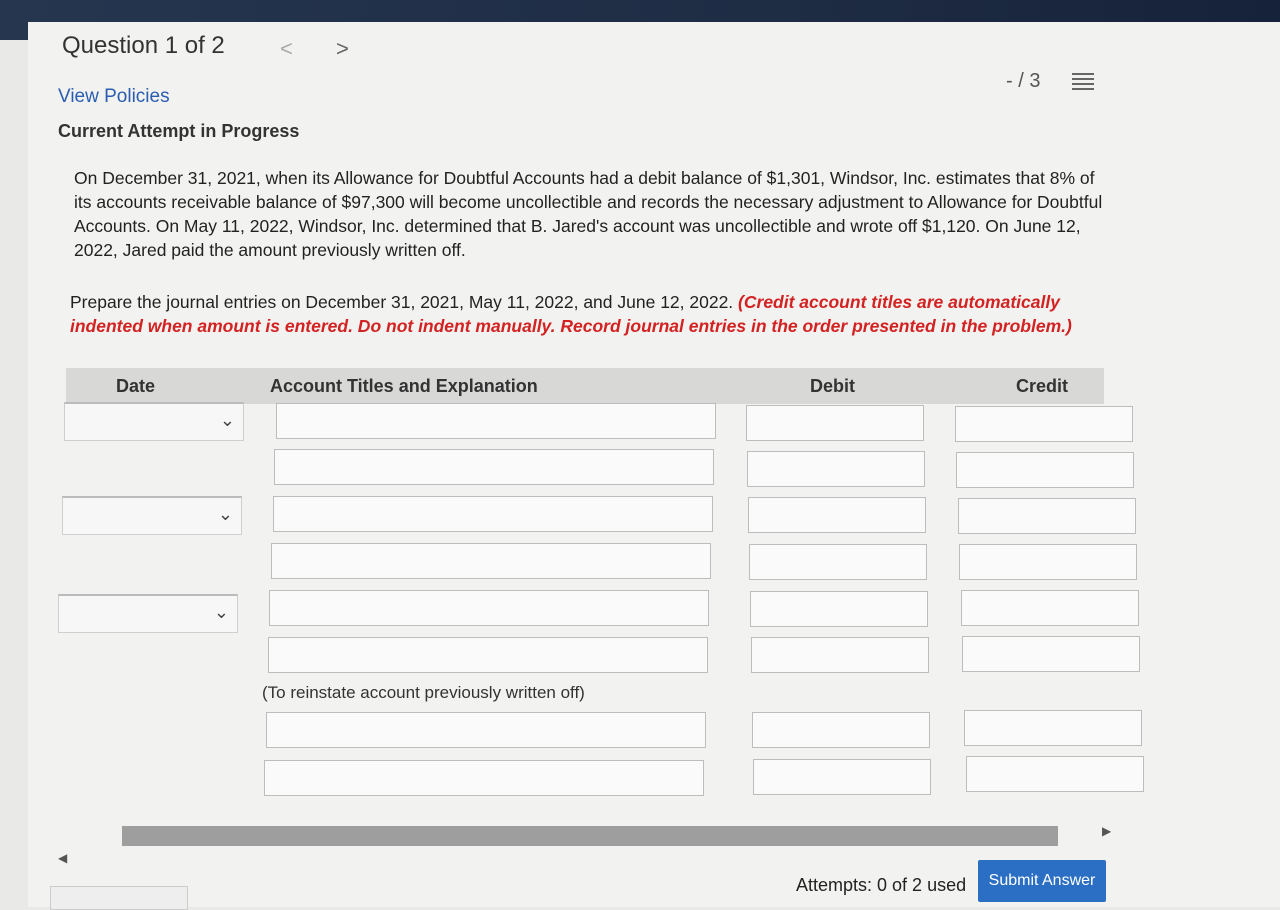  I want to click on horizontal-scrollbar, so click(590, 836).